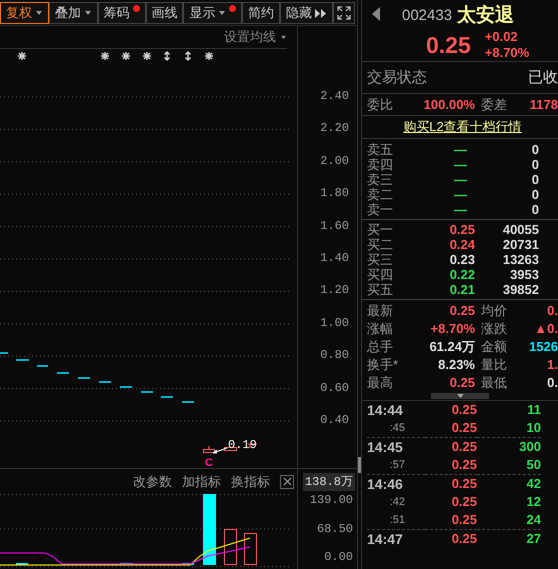 Image resolution: width=558 pixels, height=569 pixels. Describe the element at coordinates (334, 225) in the screenshot. I see `price-axis-label: 1.60` at that location.